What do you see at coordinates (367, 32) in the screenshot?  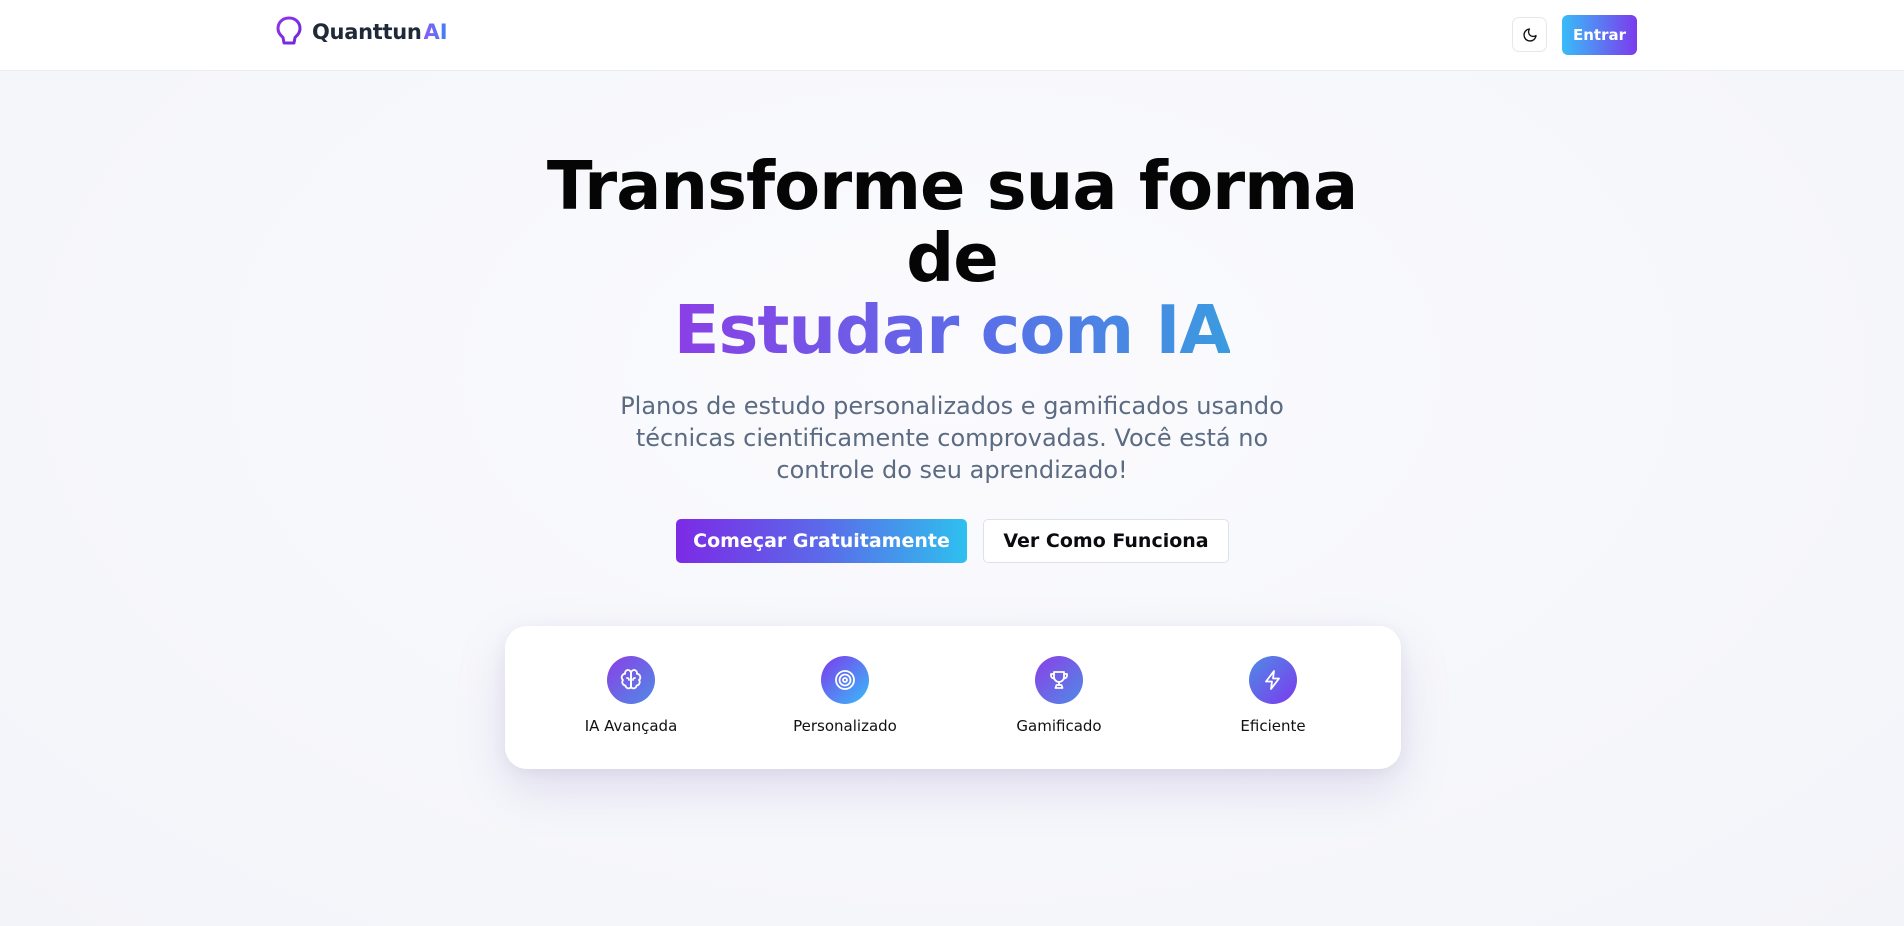 I see `brand-name: Quanttun` at bounding box center [367, 32].